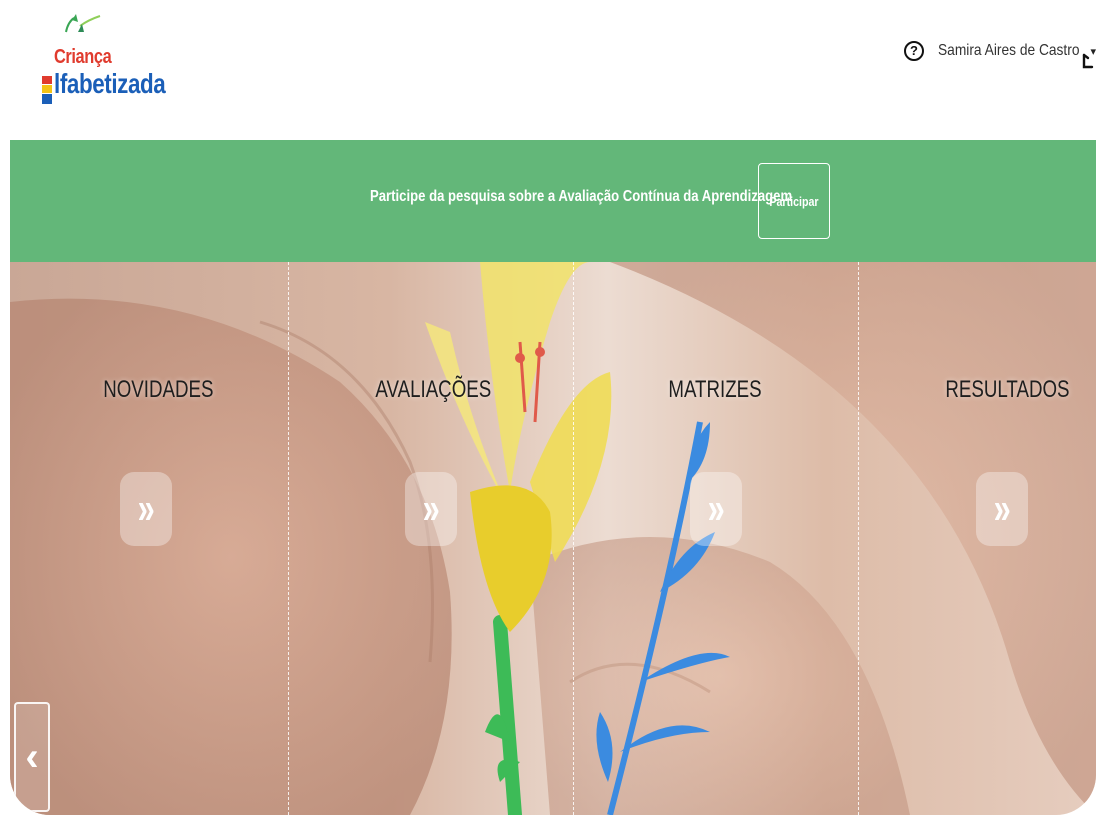 The image size is (1096, 815). I want to click on section-title-novidades: NOVIDADES, so click(158, 390).